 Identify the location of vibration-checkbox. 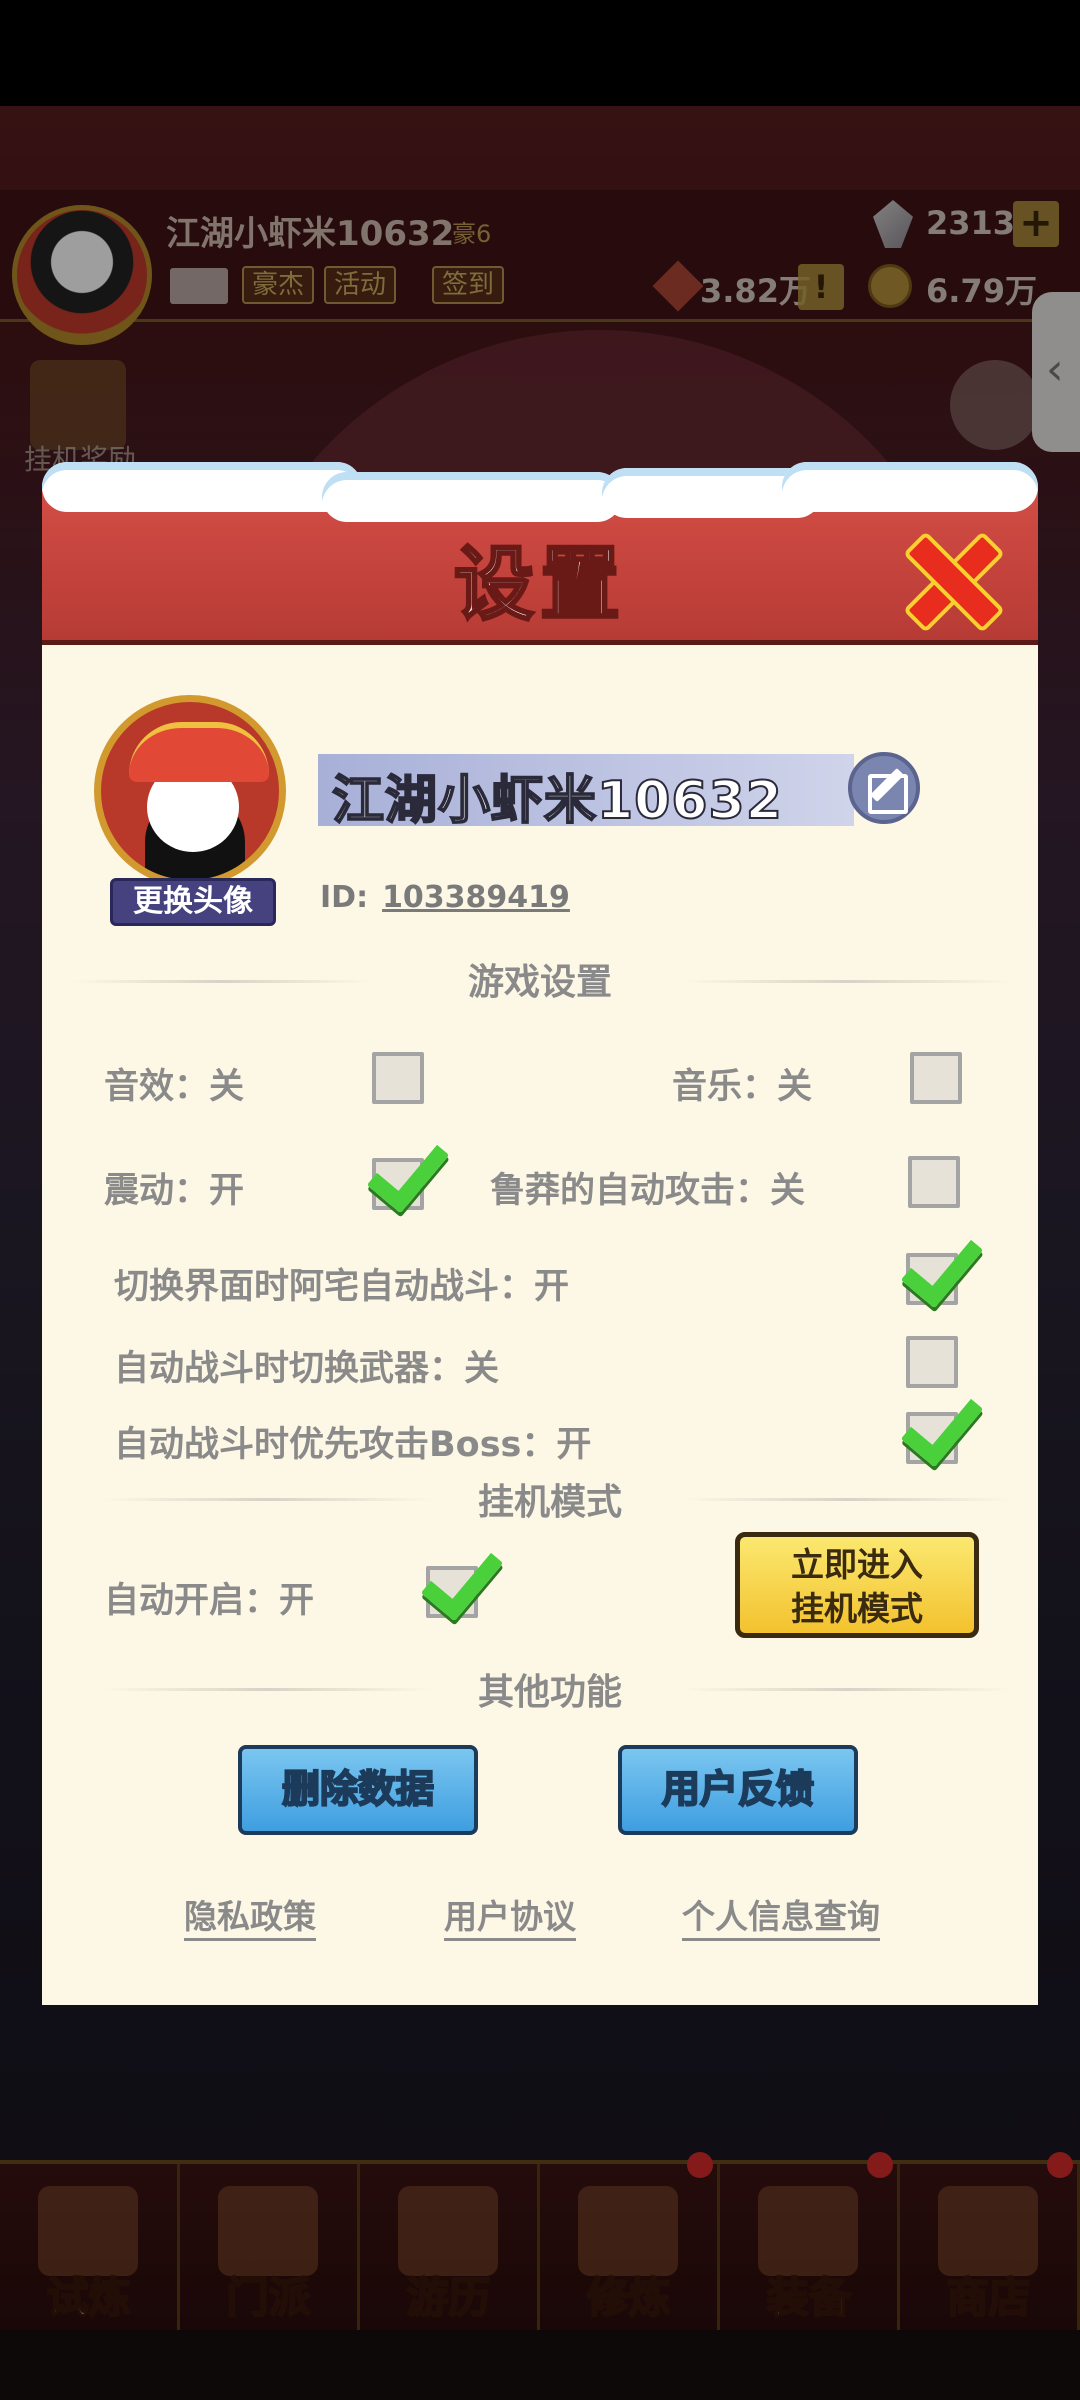
(408, 1170).